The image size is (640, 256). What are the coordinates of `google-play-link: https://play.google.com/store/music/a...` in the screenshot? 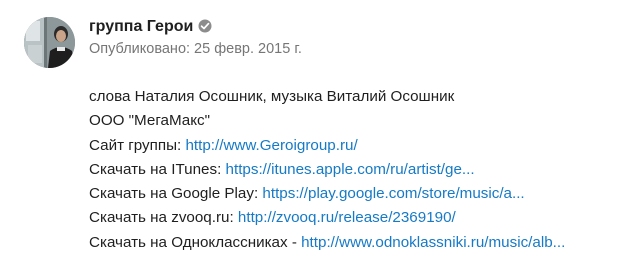 It's located at (393, 193).